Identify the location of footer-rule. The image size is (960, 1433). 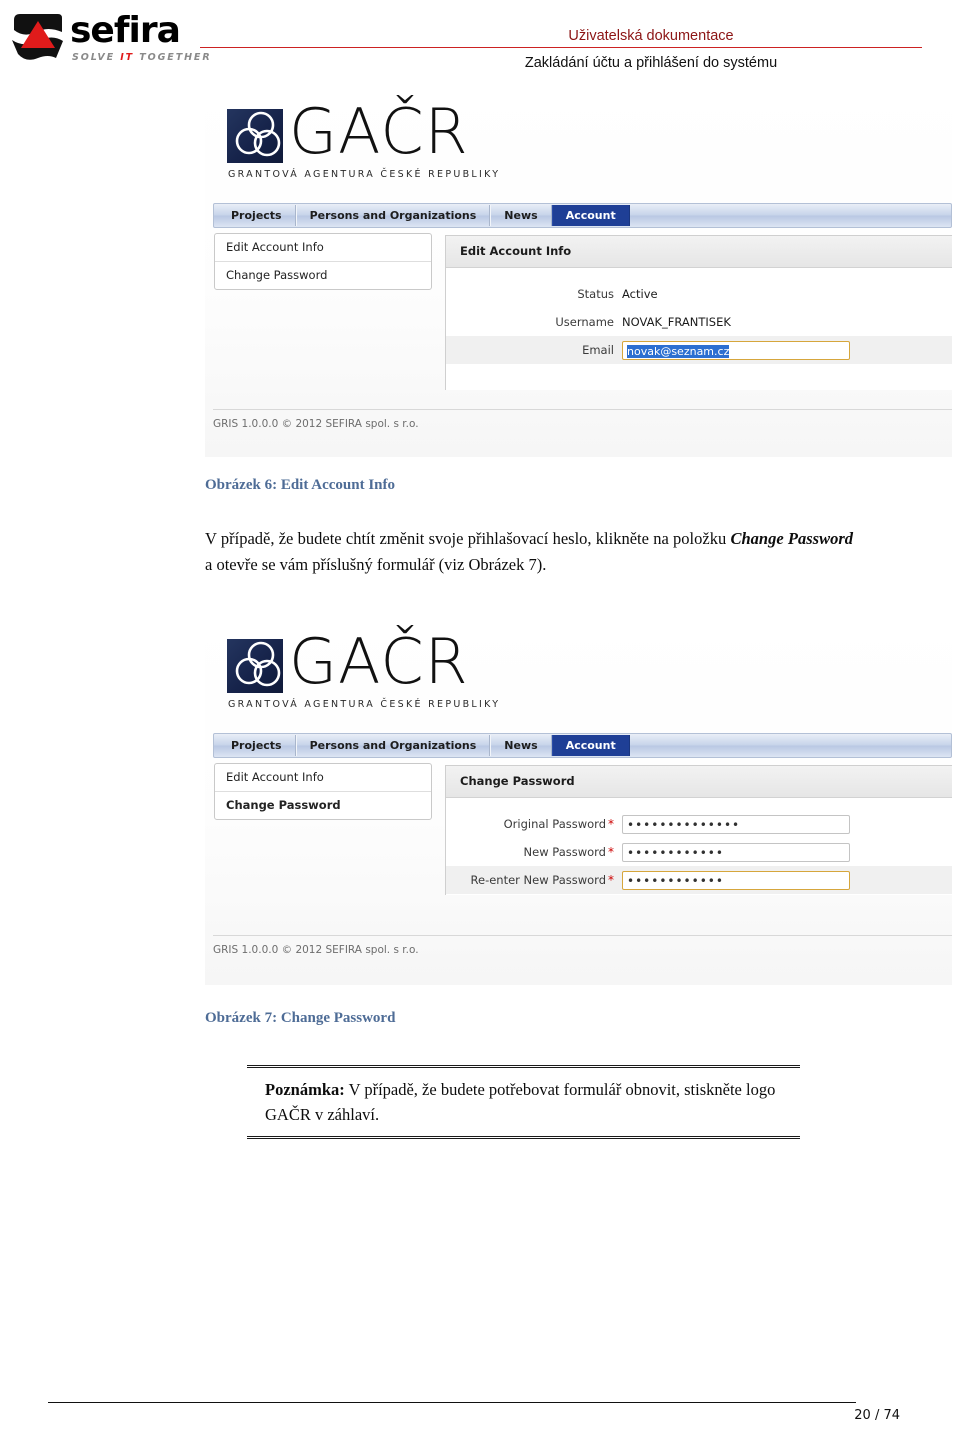
(452, 1402).